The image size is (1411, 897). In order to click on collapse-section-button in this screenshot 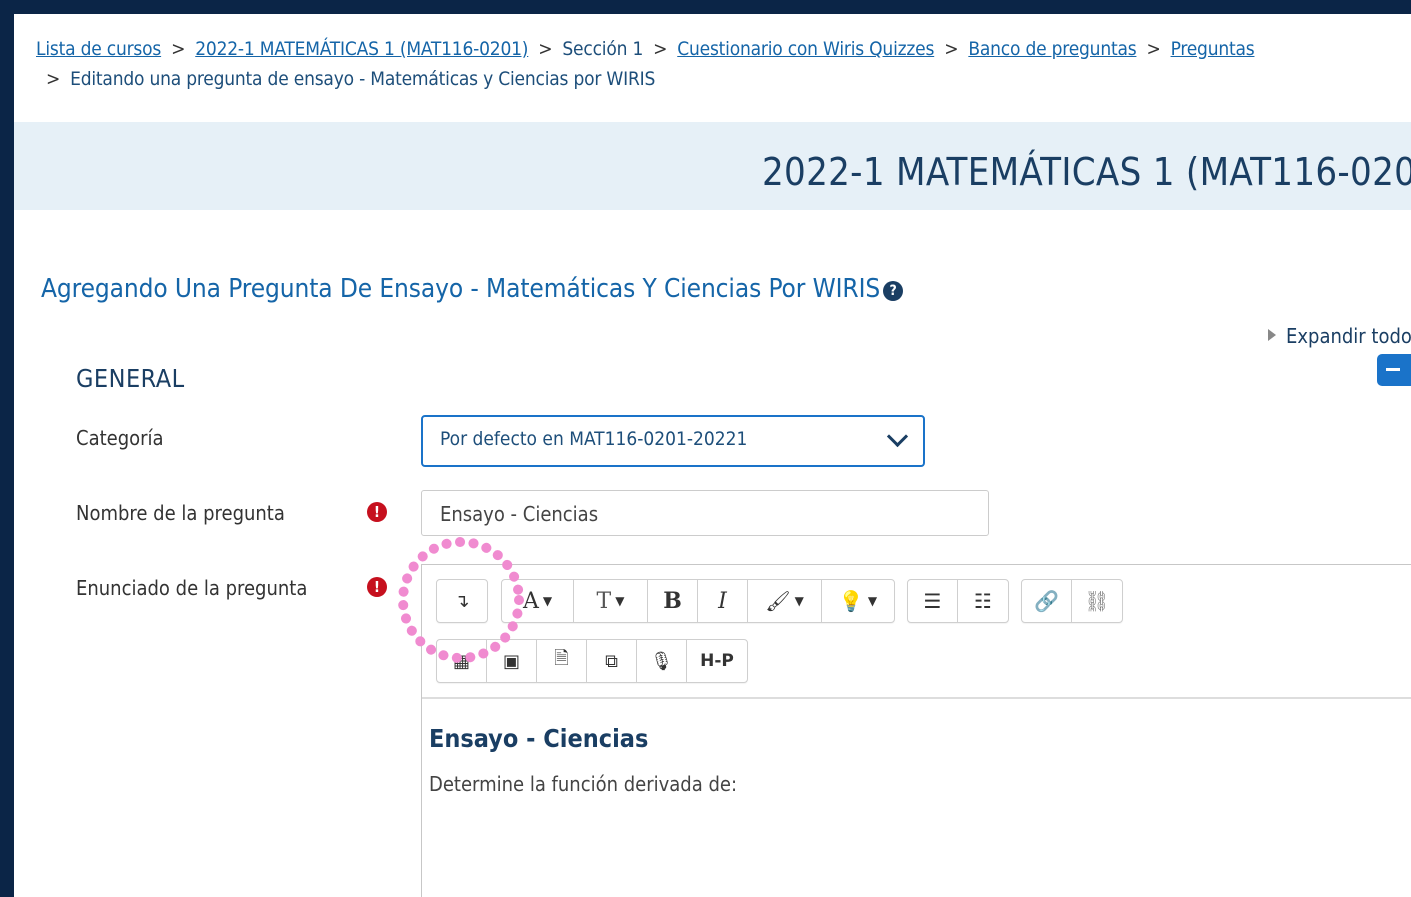, I will do `click(1394, 370)`.